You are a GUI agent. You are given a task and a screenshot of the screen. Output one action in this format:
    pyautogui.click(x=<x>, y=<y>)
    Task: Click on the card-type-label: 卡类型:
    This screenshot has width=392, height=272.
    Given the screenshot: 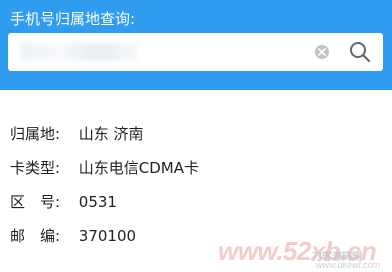 What is the action you would take?
    pyautogui.click(x=35, y=168)
    